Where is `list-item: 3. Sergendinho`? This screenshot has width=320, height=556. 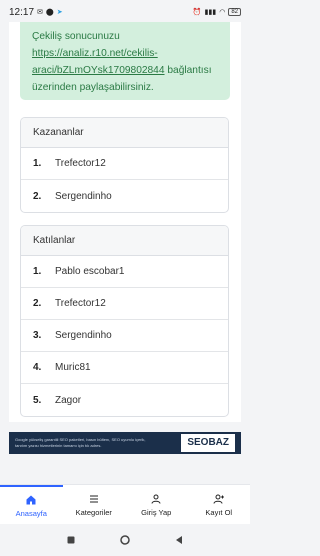
list-item: 3. Sergendinho is located at coordinates (124, 336).